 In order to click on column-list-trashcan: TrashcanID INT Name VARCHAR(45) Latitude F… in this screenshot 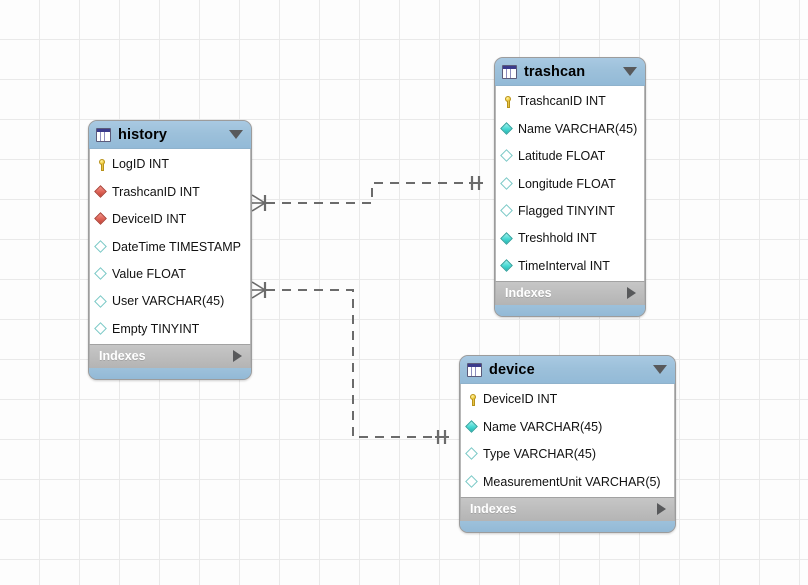, I will do `click(570, 183)`.